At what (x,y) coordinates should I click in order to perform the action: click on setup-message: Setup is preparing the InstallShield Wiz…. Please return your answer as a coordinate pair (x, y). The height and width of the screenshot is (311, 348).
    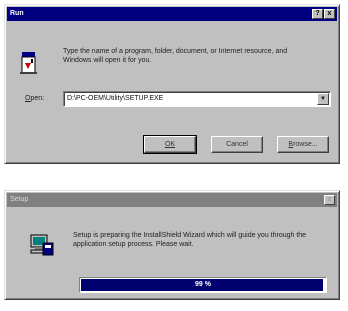
    Looking at the image, I should click on (190, 240).